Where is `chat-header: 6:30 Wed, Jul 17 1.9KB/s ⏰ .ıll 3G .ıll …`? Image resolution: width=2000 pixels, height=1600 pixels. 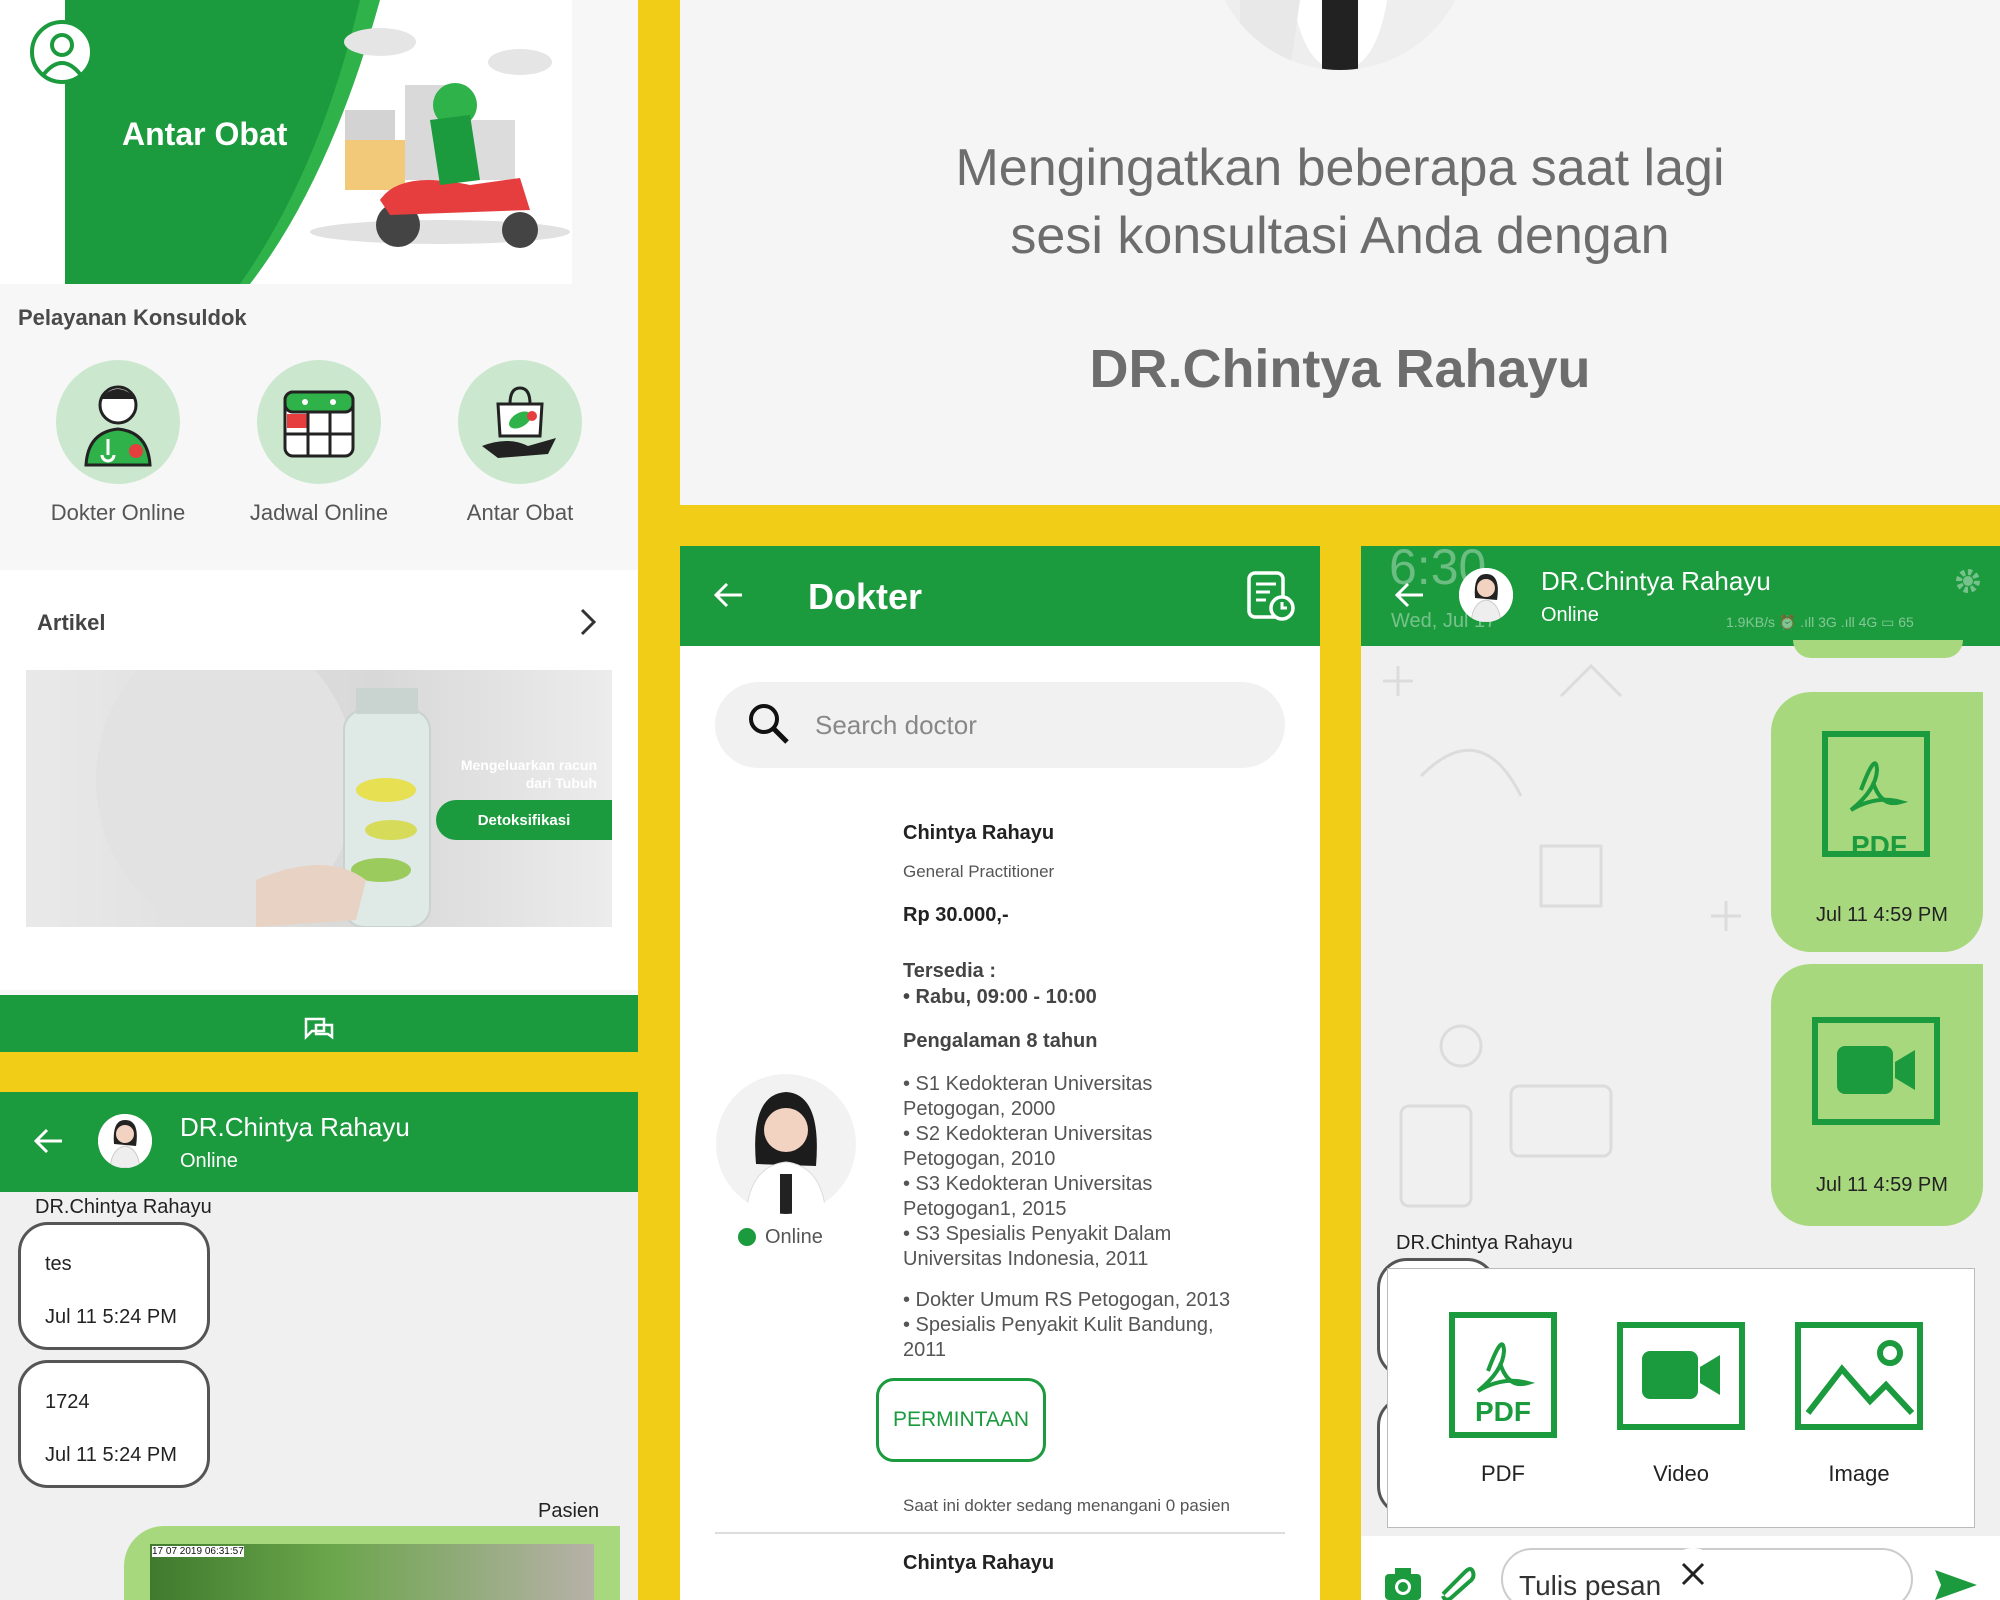
chat-header: 6:30 Wed, Jul 17 1.9KB/s ⏰ .ıll 3G .ıll … is located at coordinates (1680, 596).